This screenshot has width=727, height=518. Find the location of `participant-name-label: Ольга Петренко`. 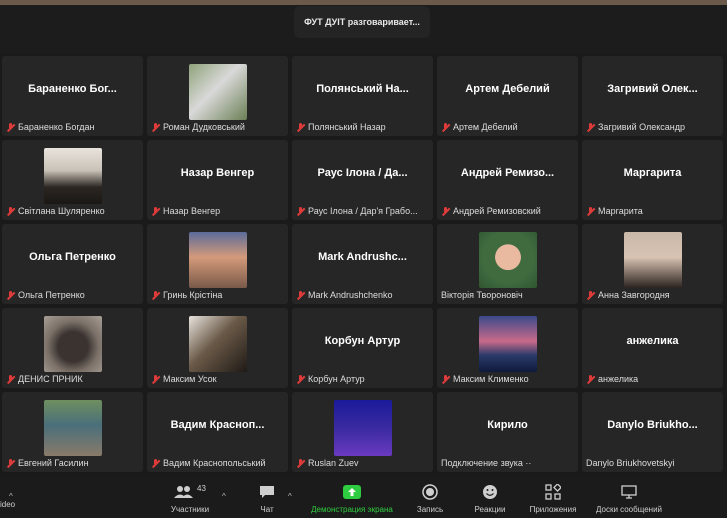

participant-name-label: Ольга Петренко is located at coordinates (72, 295).